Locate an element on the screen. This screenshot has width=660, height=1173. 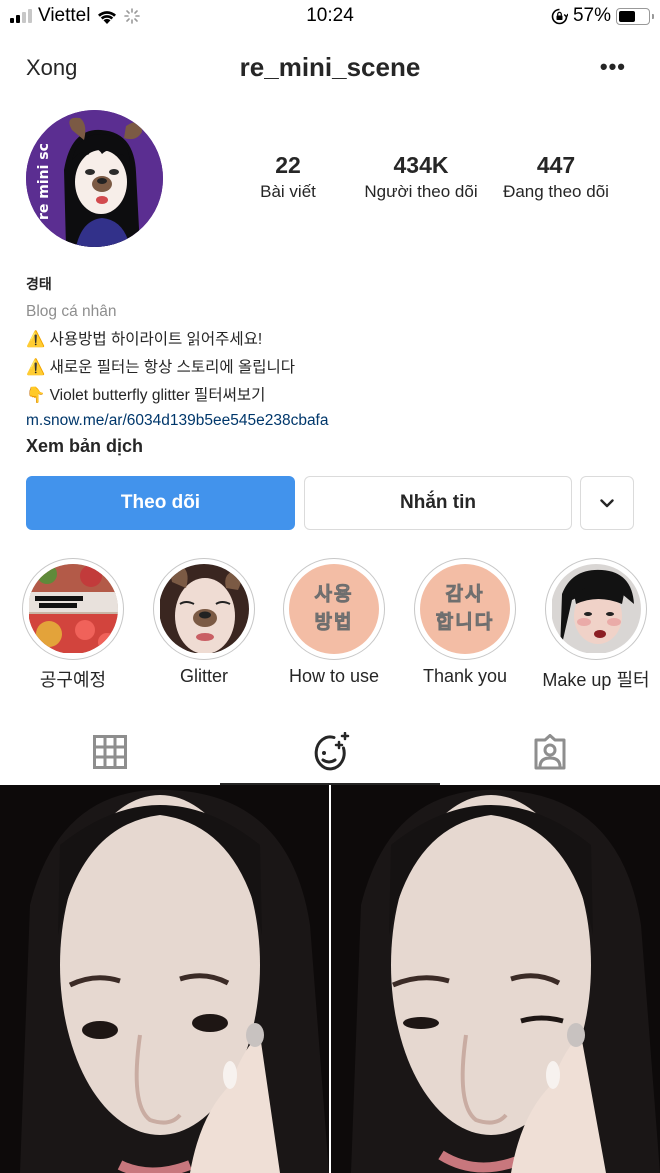
highlight-item: 공구예정 is located at coordinates (73, 625).